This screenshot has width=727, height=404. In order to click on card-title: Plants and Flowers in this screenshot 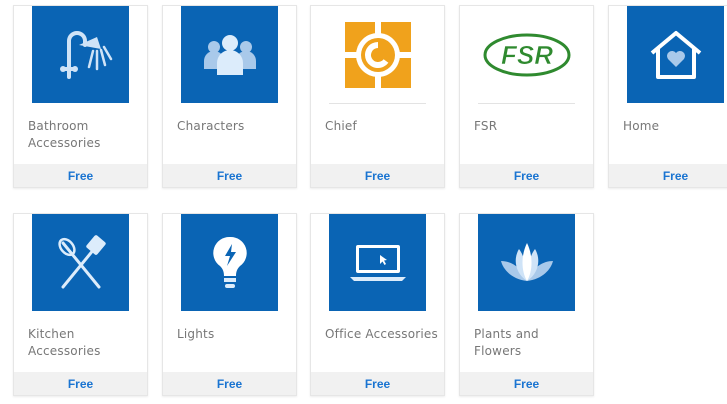, I will do `click(506, 342)`.